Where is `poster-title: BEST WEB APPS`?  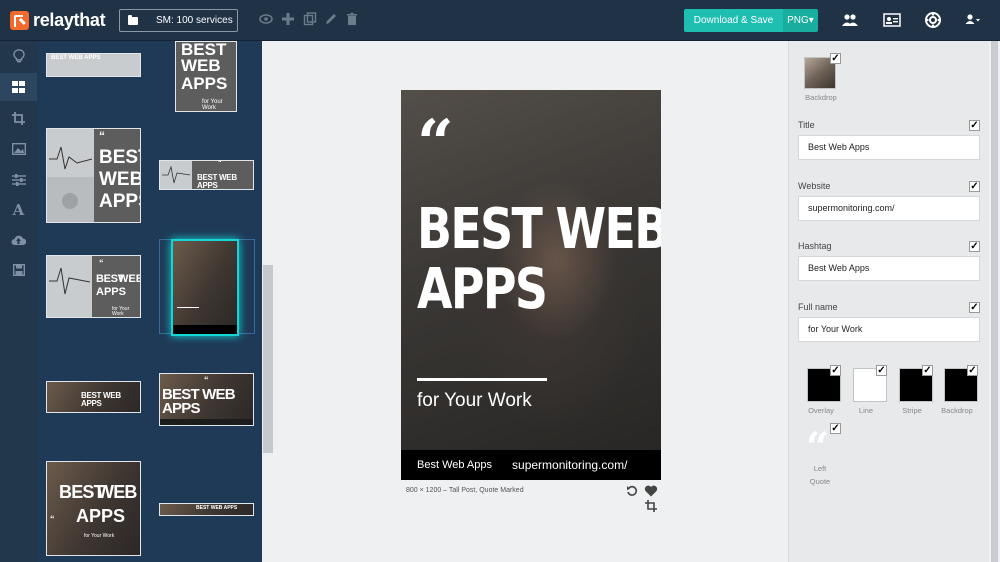
poster-title: BEST WEB APPS is located at coordinates (539, 259).